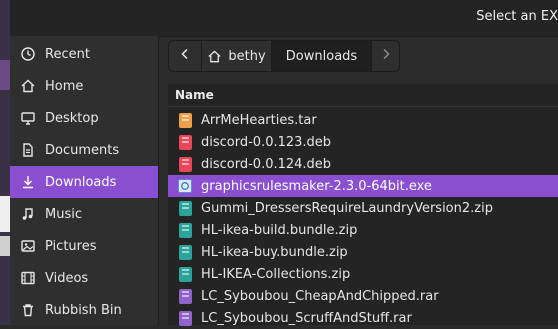  Describe the element at coordinates (64, 86) in the screenshot. I see `sidebar-item-label: Home` at that location.